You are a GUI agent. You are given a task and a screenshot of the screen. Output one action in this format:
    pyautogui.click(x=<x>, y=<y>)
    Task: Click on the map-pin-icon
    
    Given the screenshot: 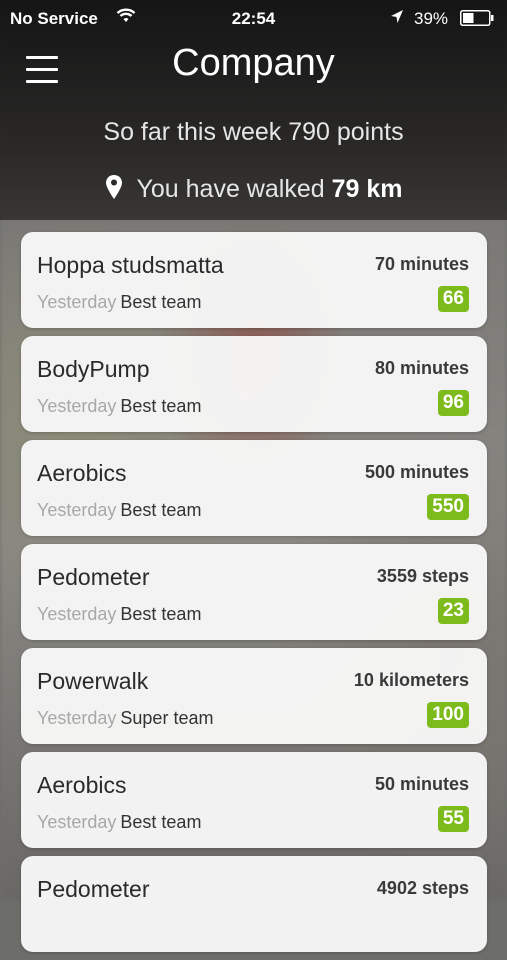 What is the action you would take?
    pyautogui.click(x=113, y=187)
    